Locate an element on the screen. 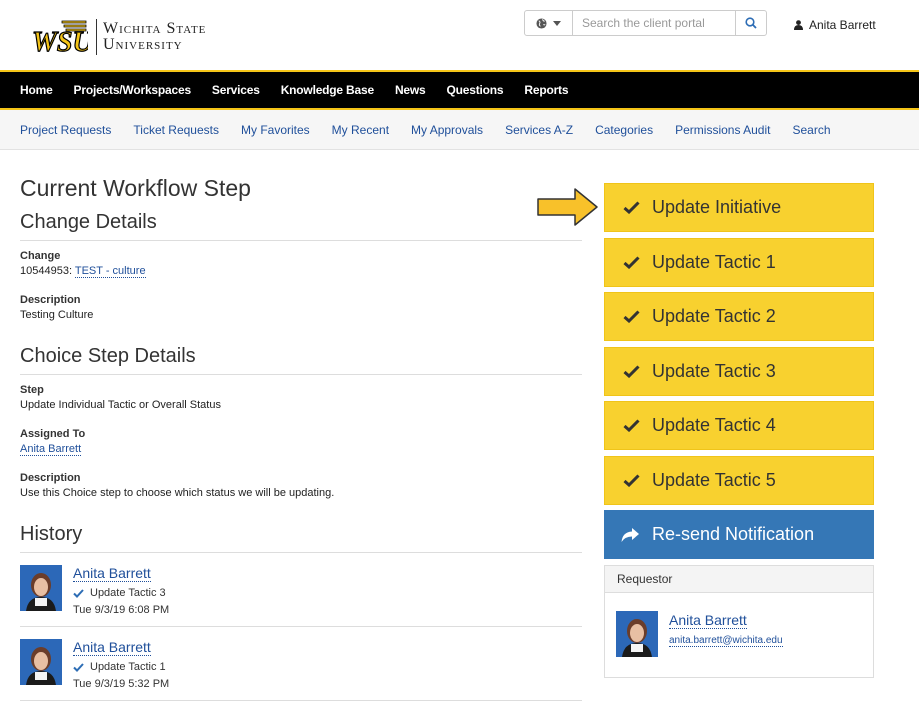 This screenshot has height=718, width=919. user-menu: Anita Barrett is located at coordinates (835, 25).